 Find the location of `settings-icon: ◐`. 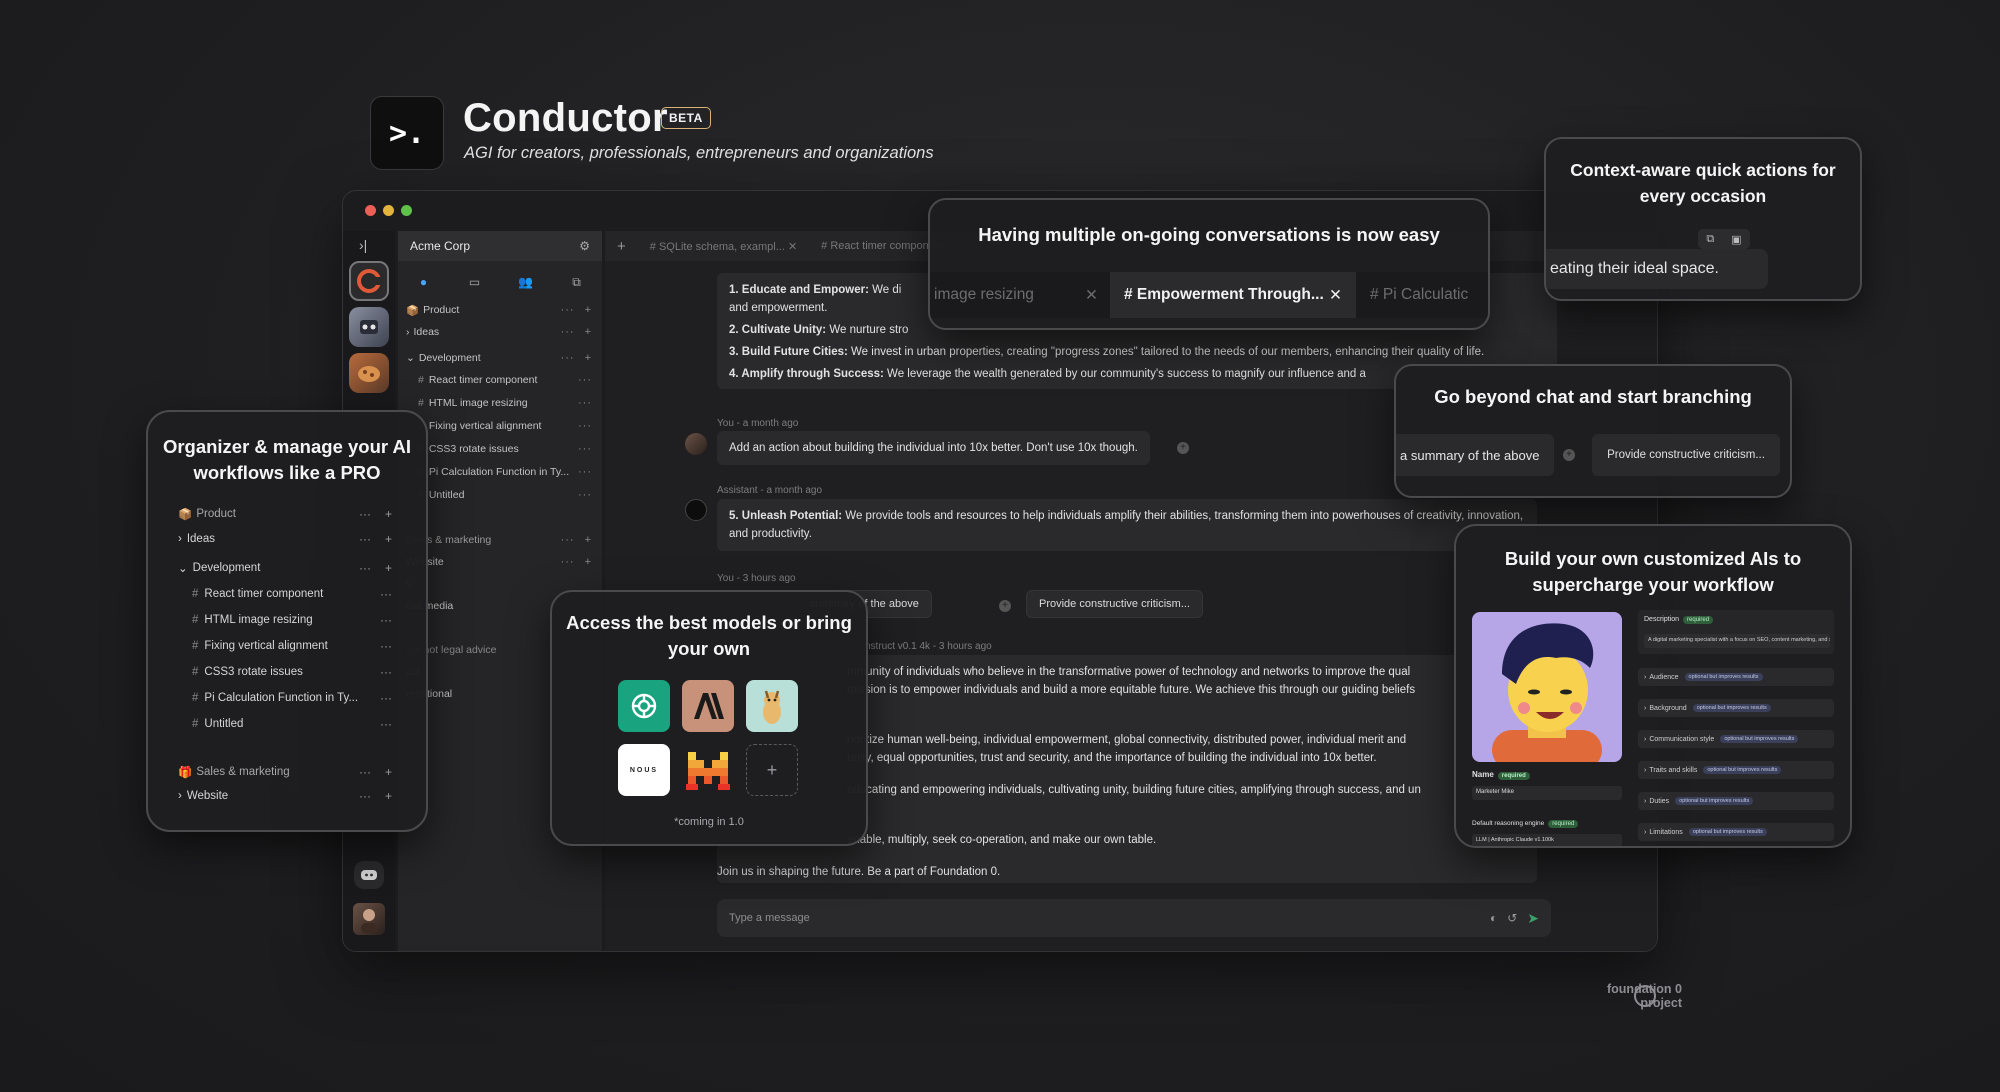

settings-icon: ◐ is located at coordinates (1493, 918).